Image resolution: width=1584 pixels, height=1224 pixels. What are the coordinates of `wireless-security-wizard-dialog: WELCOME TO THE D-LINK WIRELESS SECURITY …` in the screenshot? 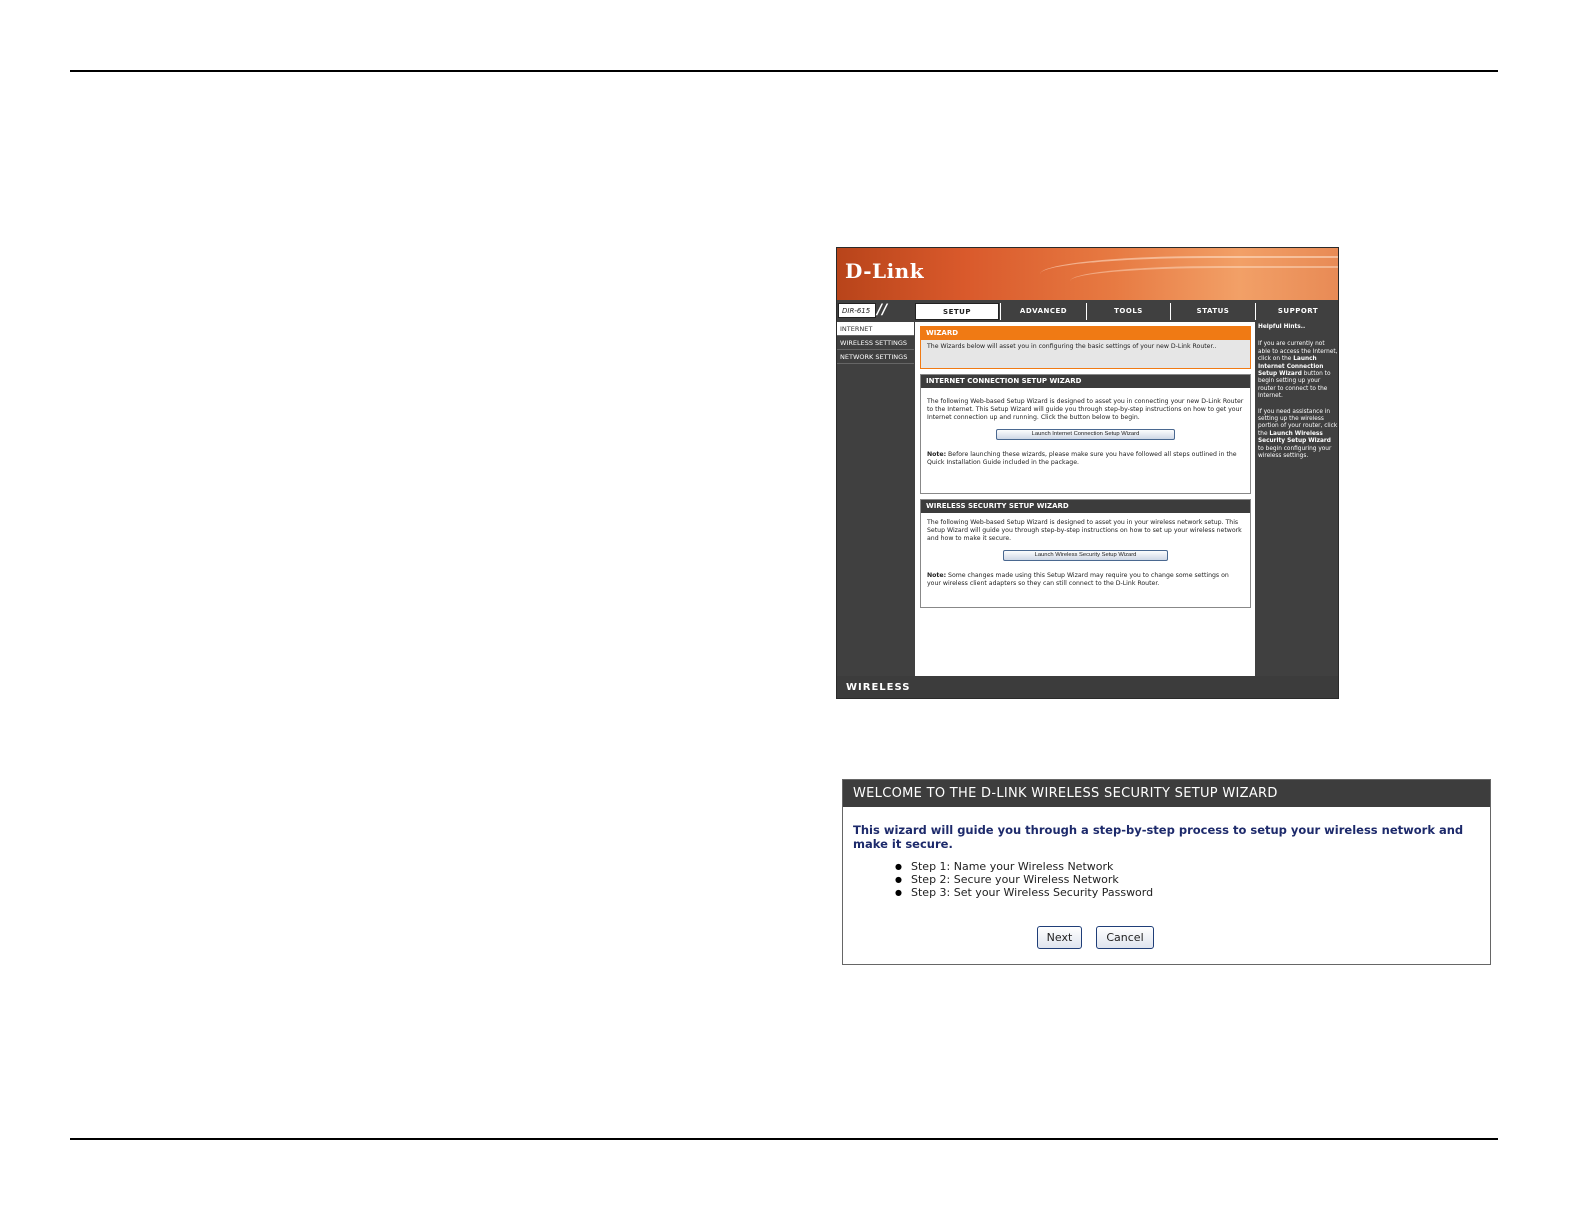 It's located at (1166, 872).